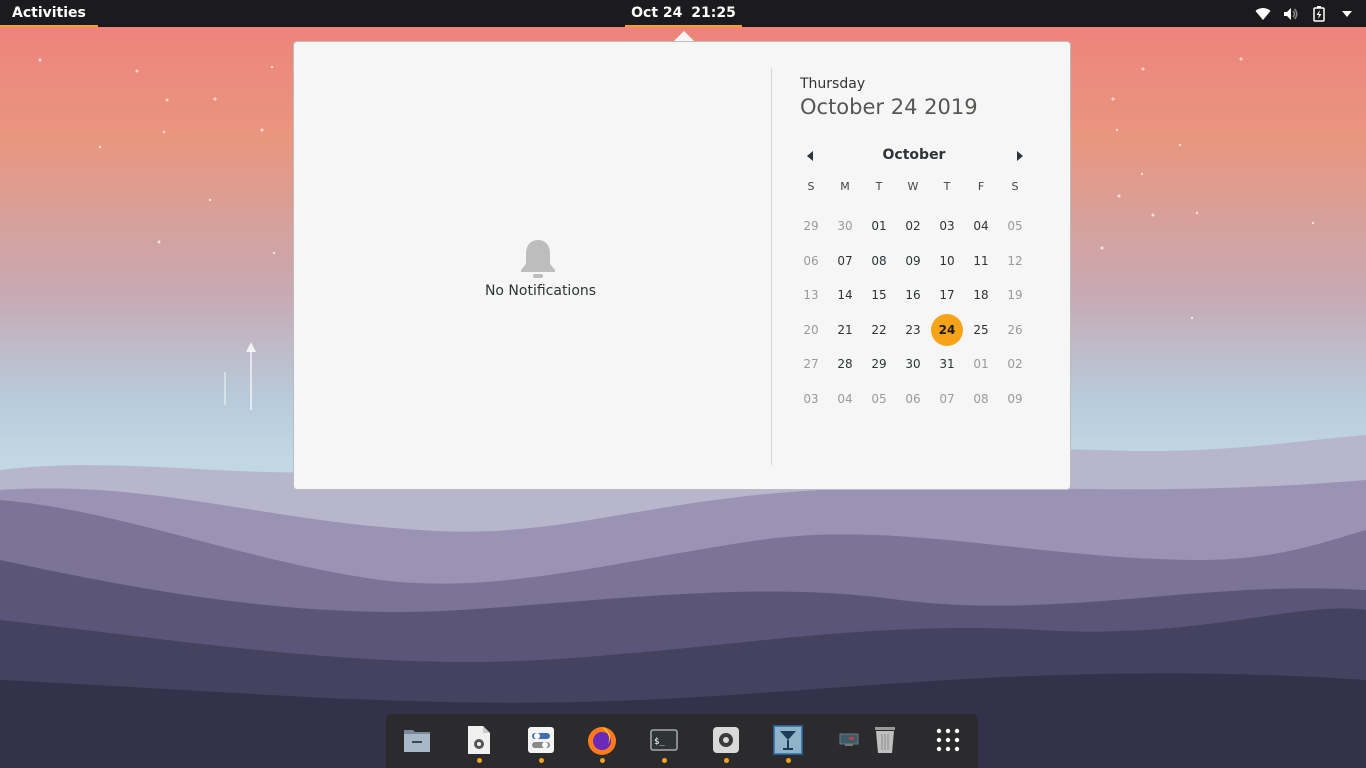 The height and width of the screenshot is (768, 1366). What do you see at coordinates (1319, 14) in the screenshot?
I see `battery-icon` at bounding box center [1319, 14].